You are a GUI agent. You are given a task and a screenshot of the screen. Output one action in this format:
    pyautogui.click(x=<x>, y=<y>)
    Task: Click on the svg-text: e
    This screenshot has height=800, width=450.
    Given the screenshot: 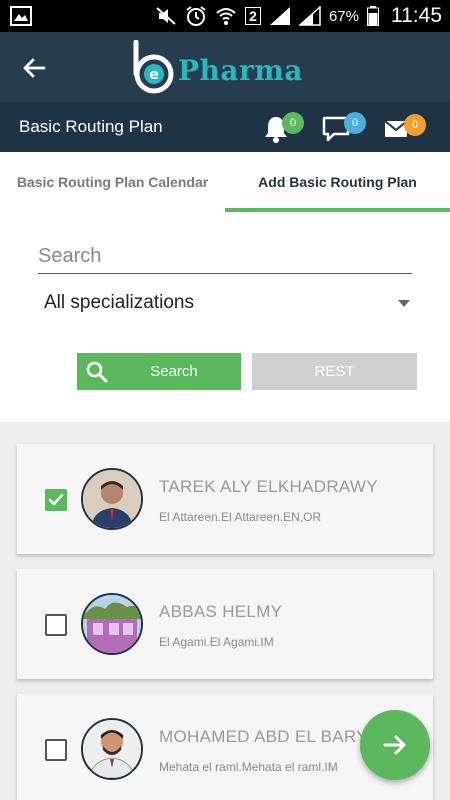 What is the action you would take?
    pyautogui.click(x=154, y=75)
    